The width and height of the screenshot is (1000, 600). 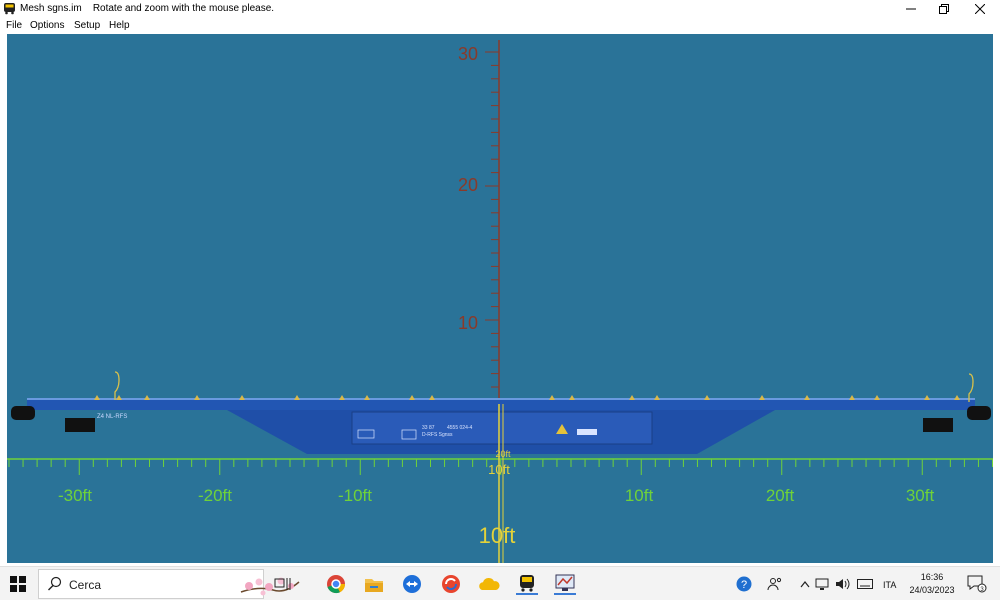 I want to click on h-axis-label-10: 10ft, so click(x=639, y=495).